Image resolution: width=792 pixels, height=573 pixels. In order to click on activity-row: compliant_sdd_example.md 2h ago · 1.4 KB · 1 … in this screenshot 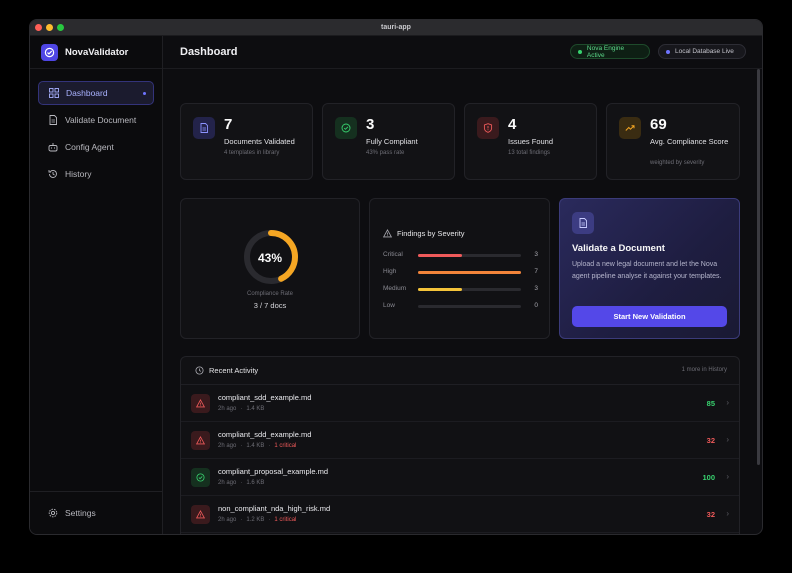, I will do `click(460, 440)`.